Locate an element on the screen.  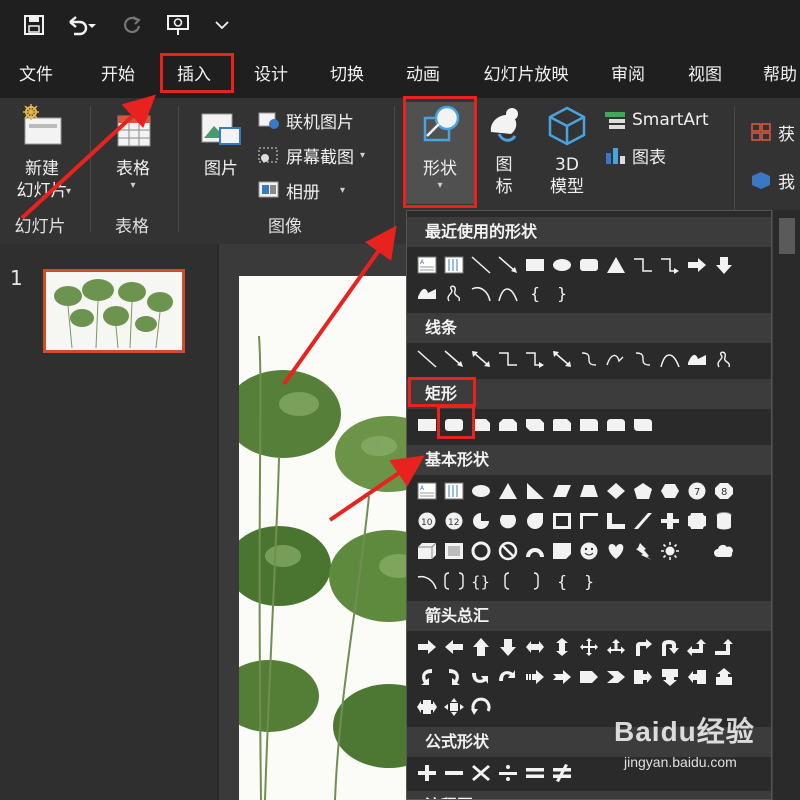
shape-parallelogram-icon is located at coordinates (561, 491).